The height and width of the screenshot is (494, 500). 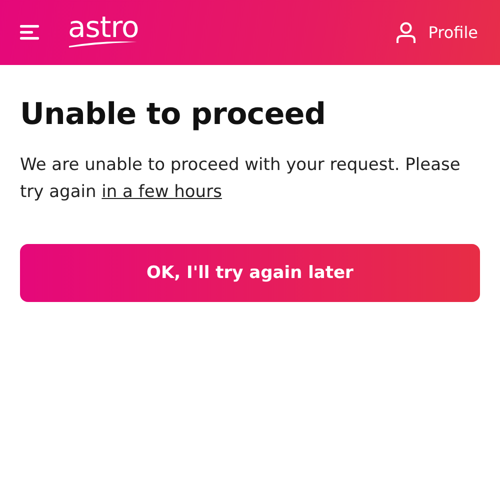 I want to click on menu-icon, so click(x=30, y=32).